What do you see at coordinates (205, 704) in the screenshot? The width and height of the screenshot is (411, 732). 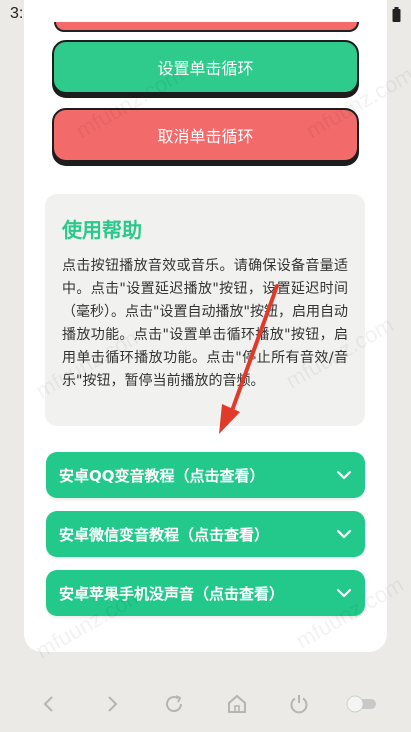 I see `bottom-navigation-bar` at bounding box center [205, 704].